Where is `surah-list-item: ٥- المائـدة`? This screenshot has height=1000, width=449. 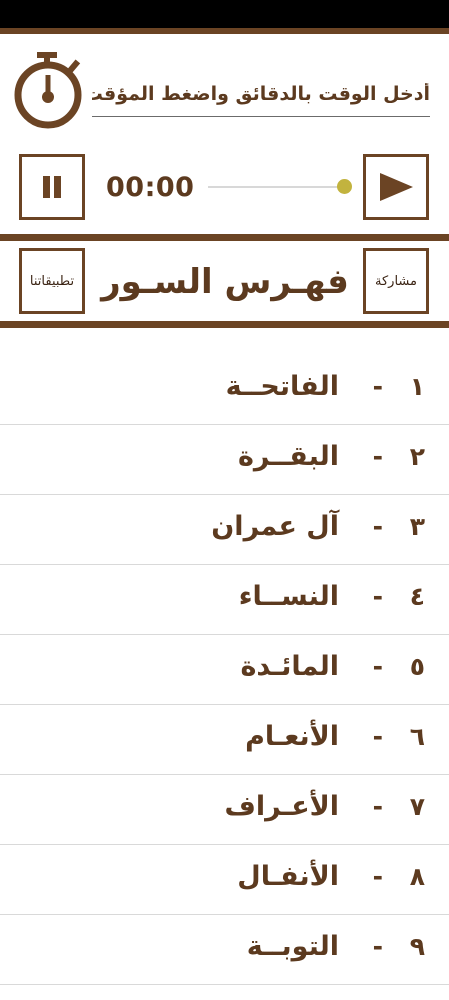 surah-list-item: ٥- المائـدة is located at coordinates (224, 670).